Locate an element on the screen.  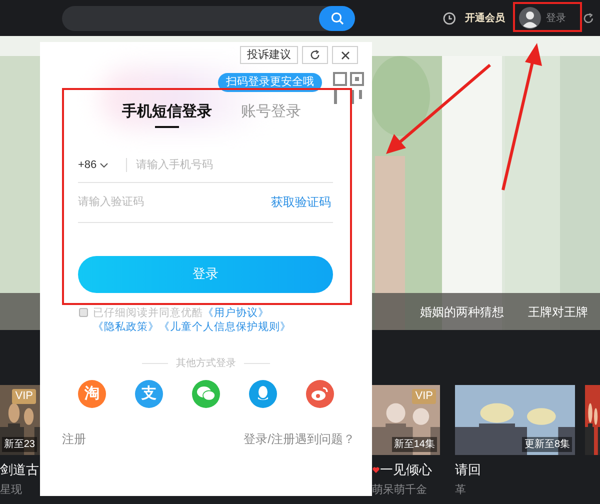
penguin-icon is located at coordinates (263, 393).